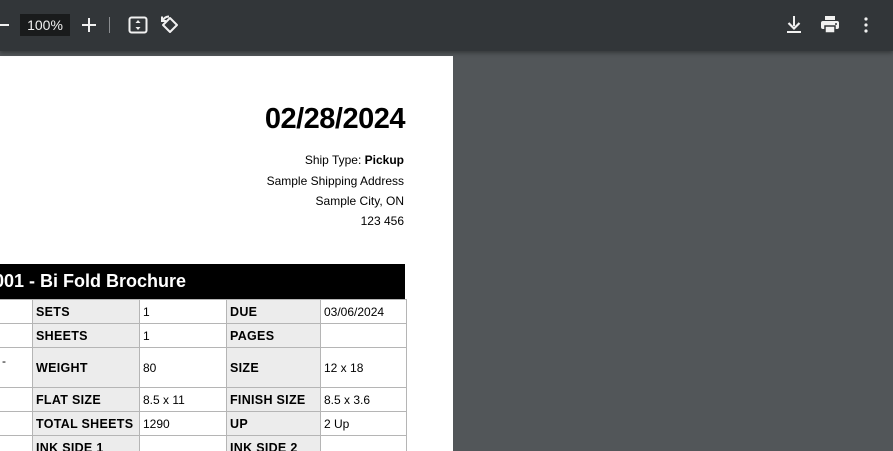  I want to click on ship-type-label: Ship Type:, so click(334, 160).